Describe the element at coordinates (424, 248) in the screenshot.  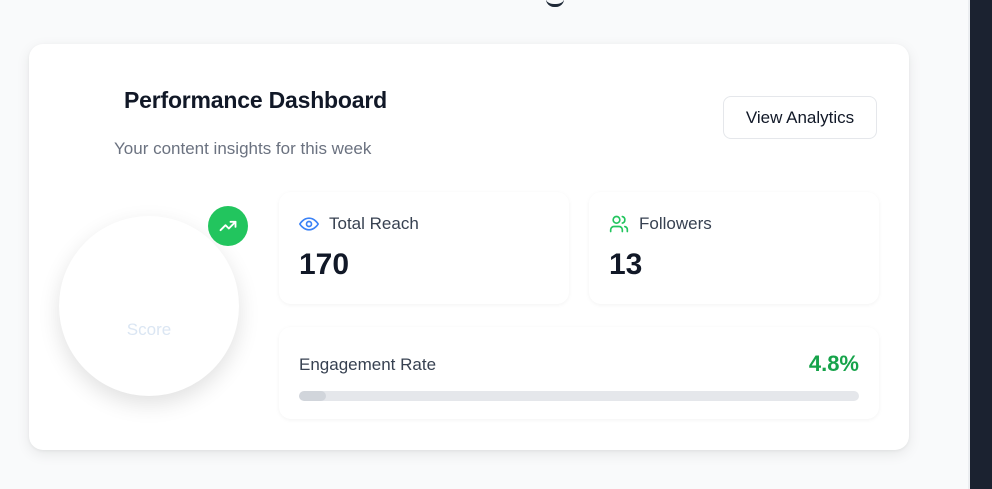
I see `total-reach-card: Total Reach 170` at that location.